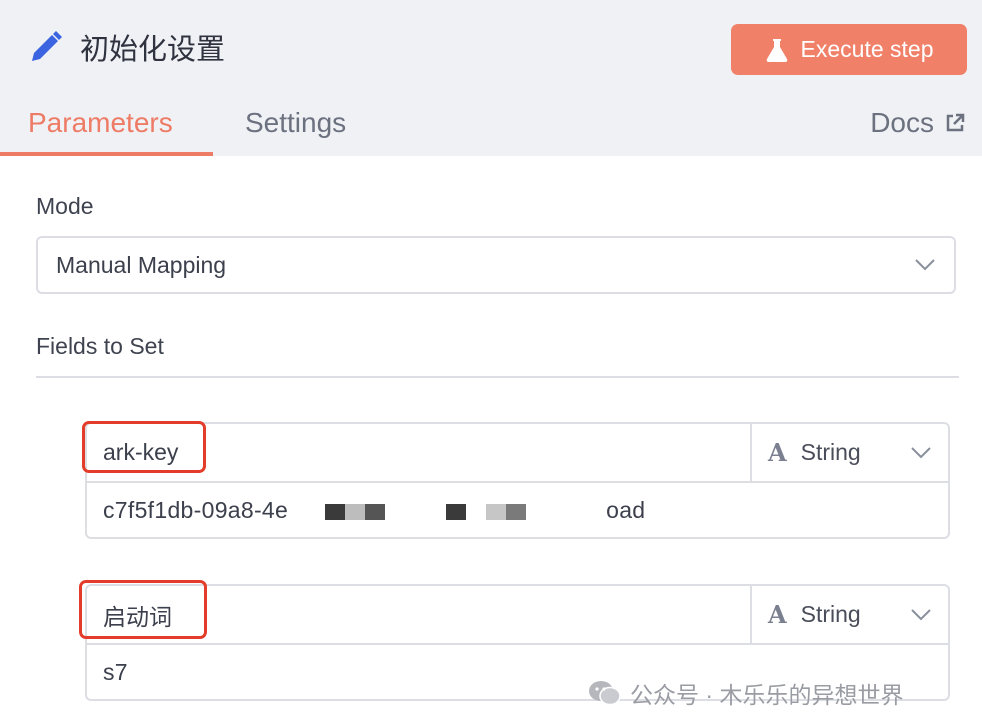  What do you see at coordinates (496, 265) in the screenshot?
I see `mode-select: Manual Mapping` at bounding box center [496, 265].